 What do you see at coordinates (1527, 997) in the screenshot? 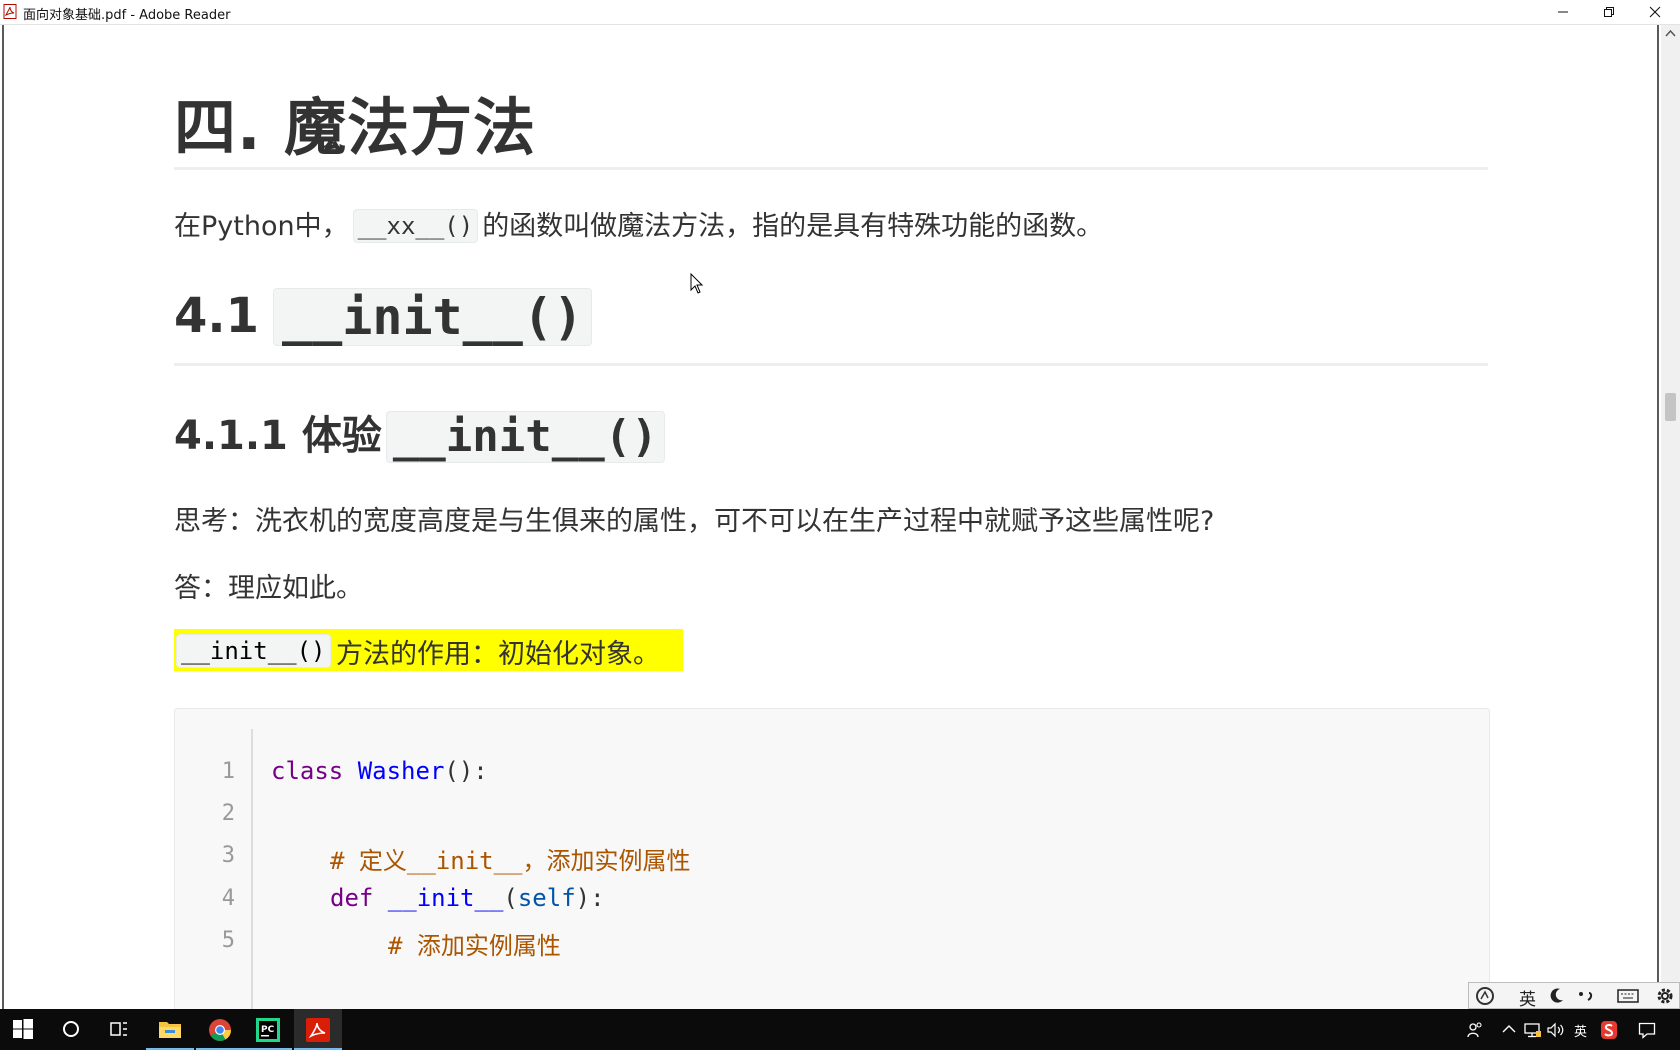
I see `ime-language: 英` at bounding box center [1527, 997].